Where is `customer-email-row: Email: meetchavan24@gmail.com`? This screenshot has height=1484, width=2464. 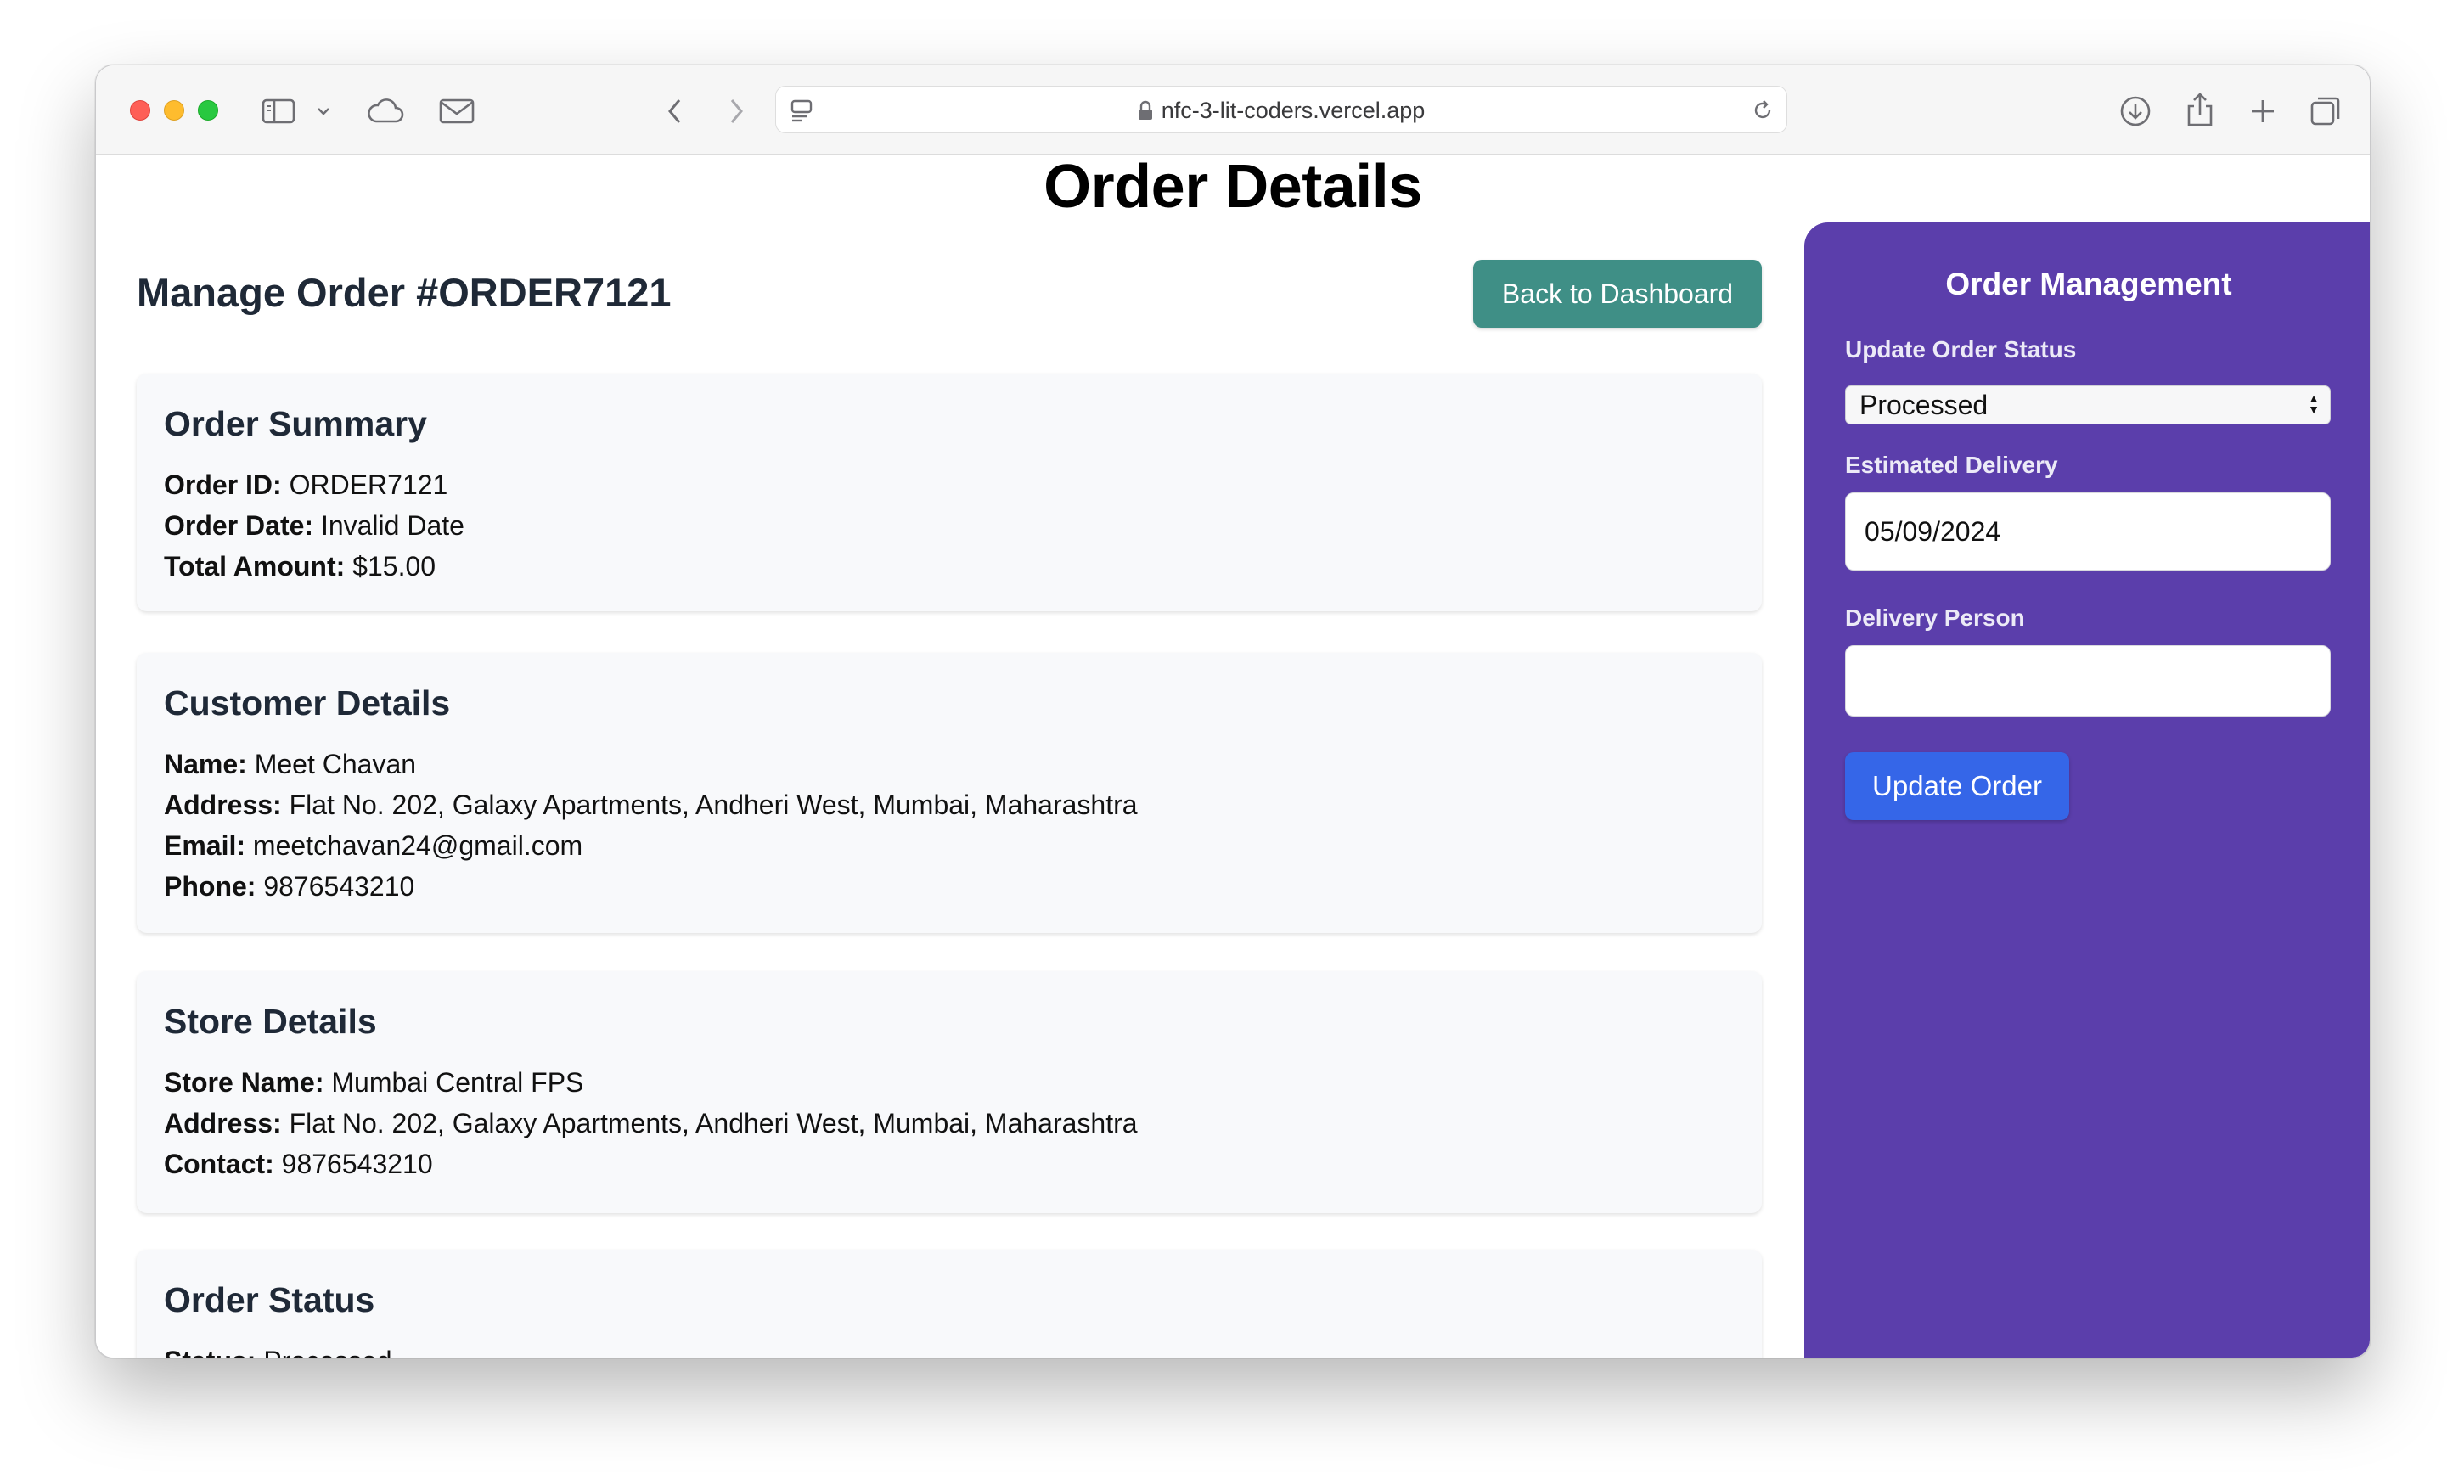 customer-email-row: Email: meetchavan24@gmail.com is located at coordinates (949, 845).